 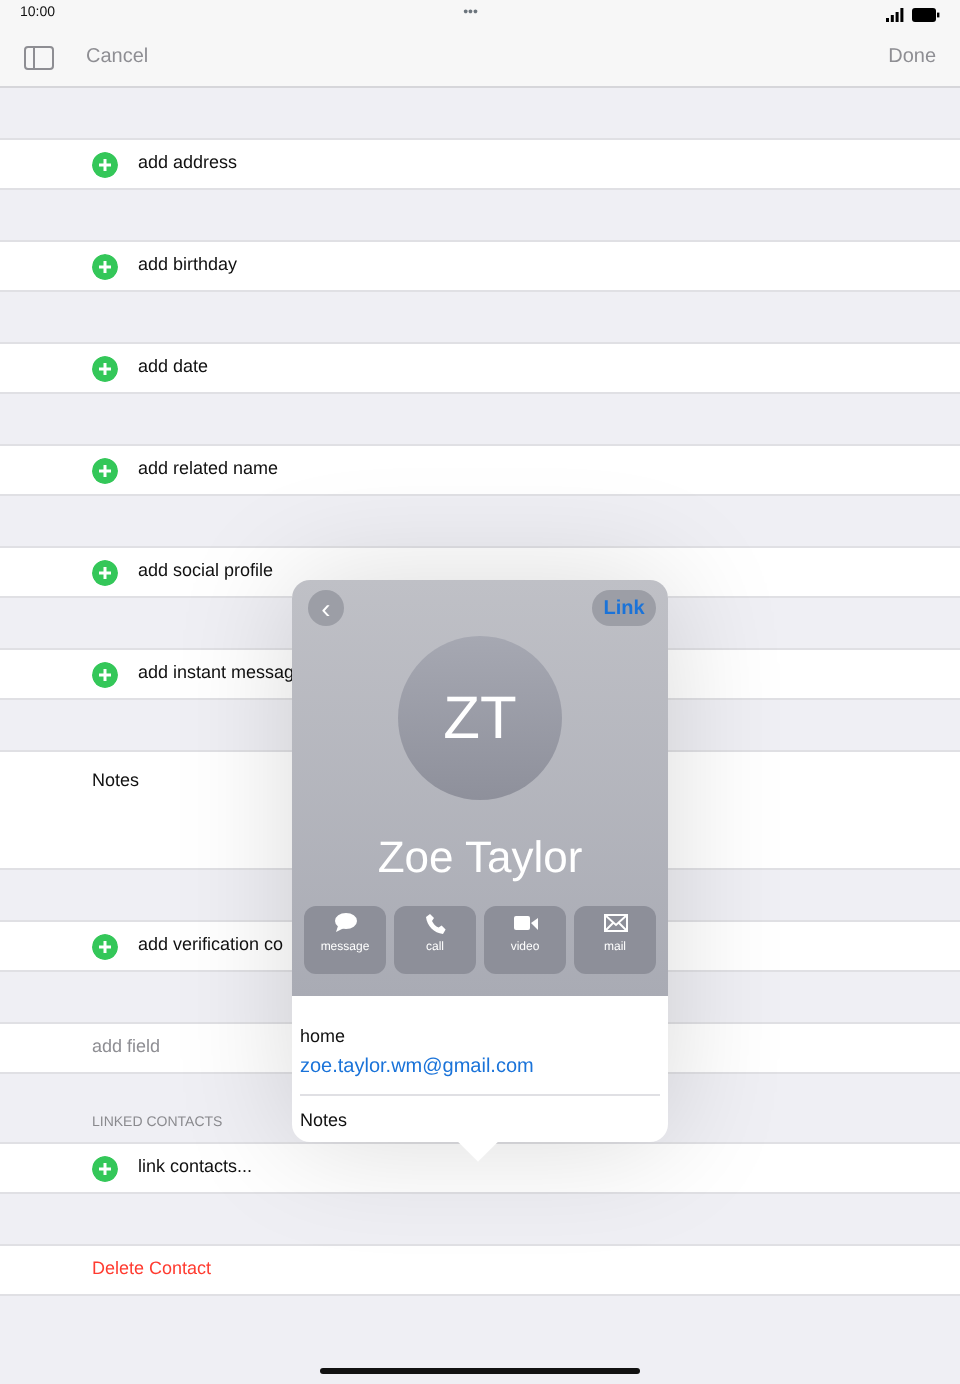 I want to click on avatar: ZT, so click(x=480, y=718).